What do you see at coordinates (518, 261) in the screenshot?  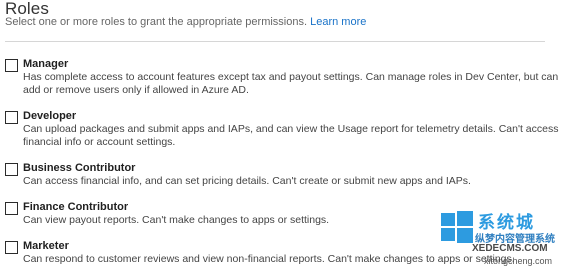 I see `watermark-url-secondary: xitongcheng.com` at bounding box center [518, 261].